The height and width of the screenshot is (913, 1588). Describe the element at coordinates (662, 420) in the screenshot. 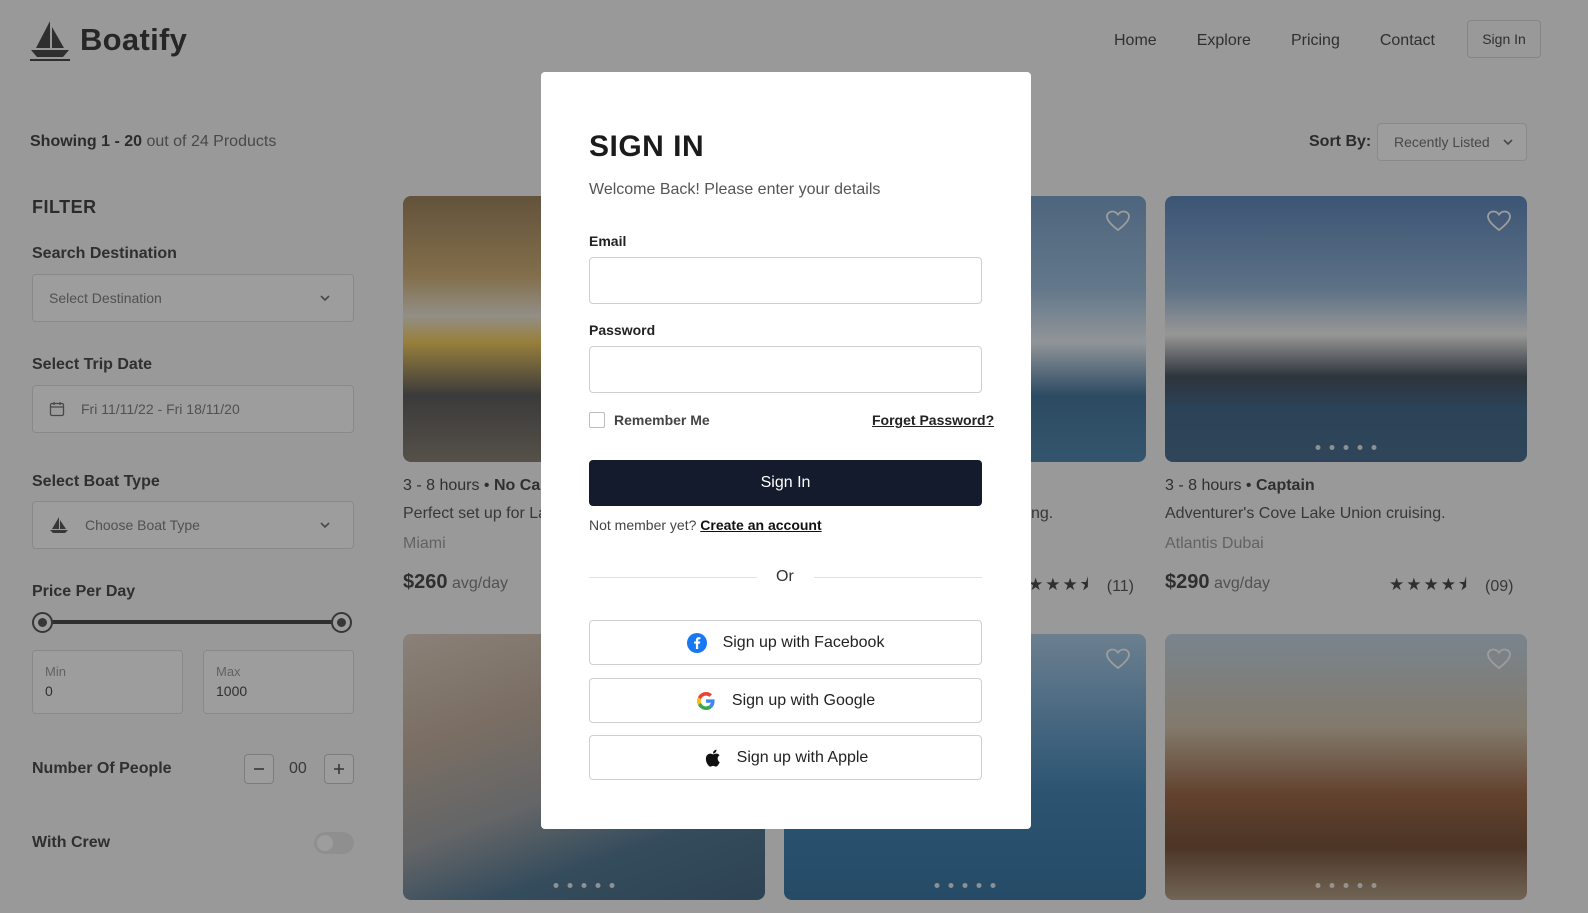

I see `remember-me-label: Remember Me` at that location.